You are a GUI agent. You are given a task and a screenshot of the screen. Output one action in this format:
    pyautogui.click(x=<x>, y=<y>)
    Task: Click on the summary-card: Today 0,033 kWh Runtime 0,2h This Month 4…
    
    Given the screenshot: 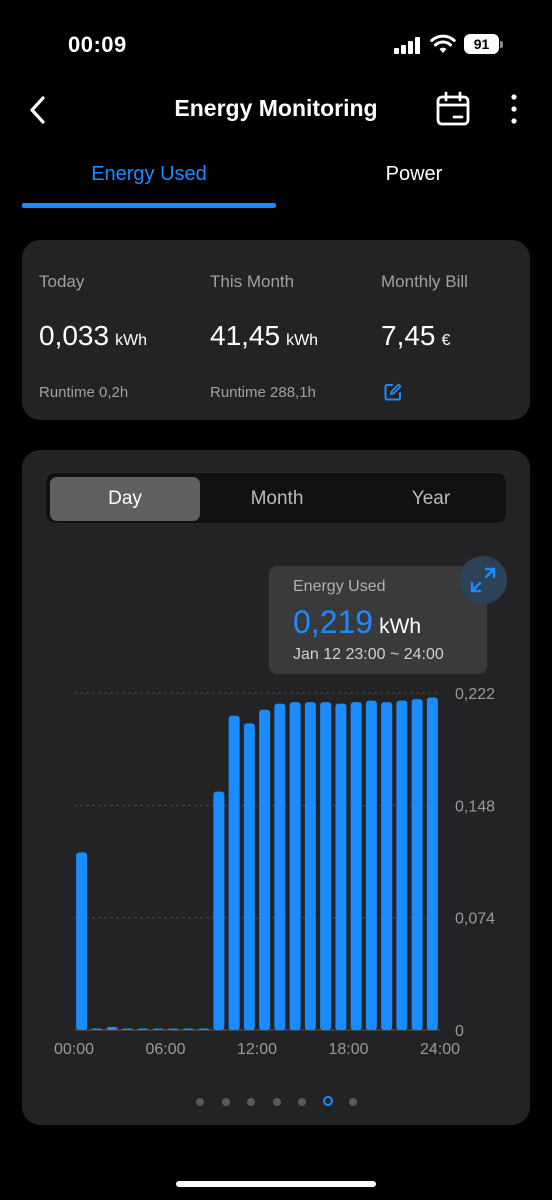 What is the action you would take?
    pyautogui.click(x=276, y=330)
    